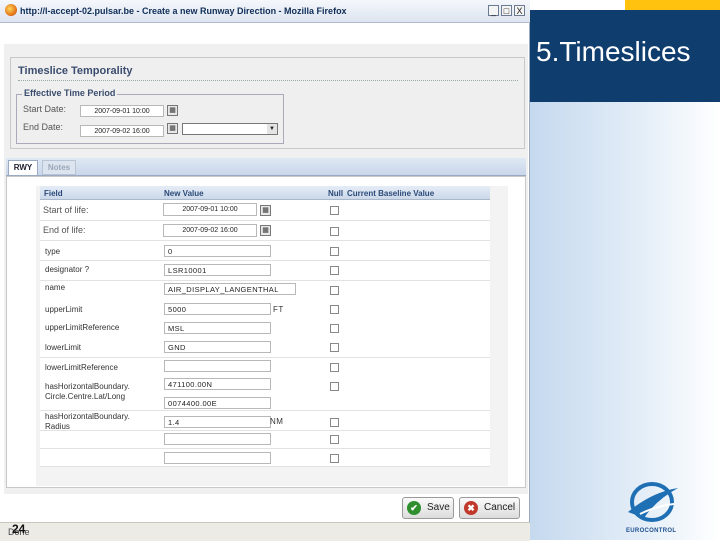  I want to click on field-label-lower-limit: lowerLimit, so click(63, 347).